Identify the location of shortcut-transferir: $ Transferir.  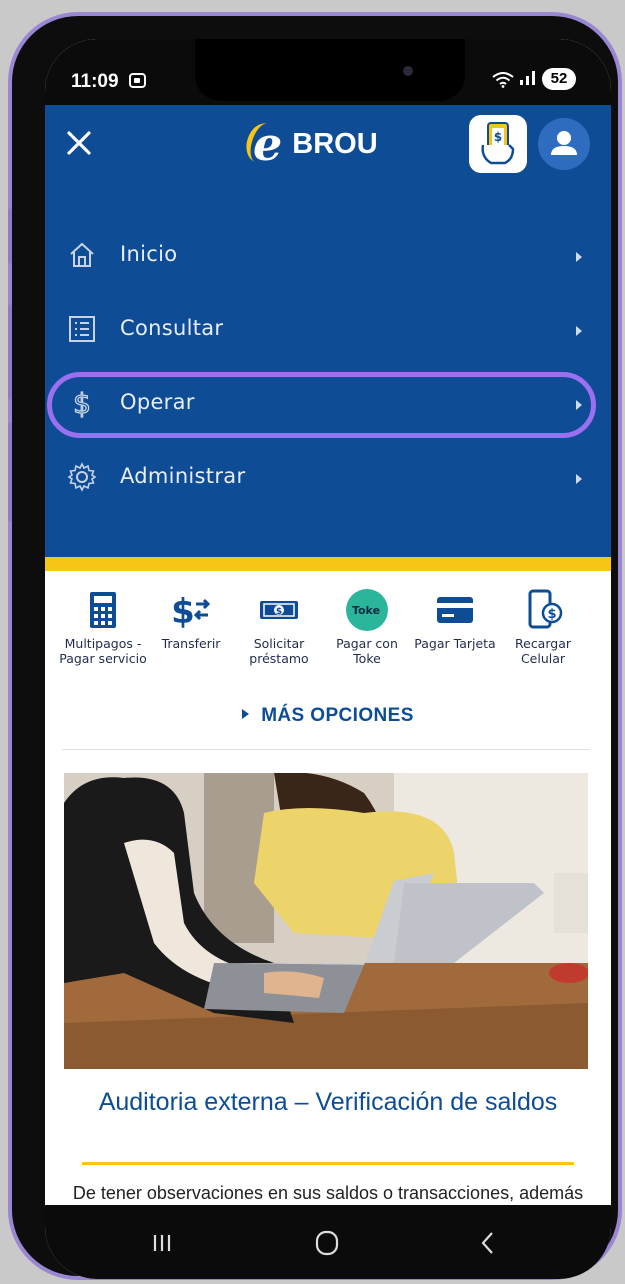
(191, 620).